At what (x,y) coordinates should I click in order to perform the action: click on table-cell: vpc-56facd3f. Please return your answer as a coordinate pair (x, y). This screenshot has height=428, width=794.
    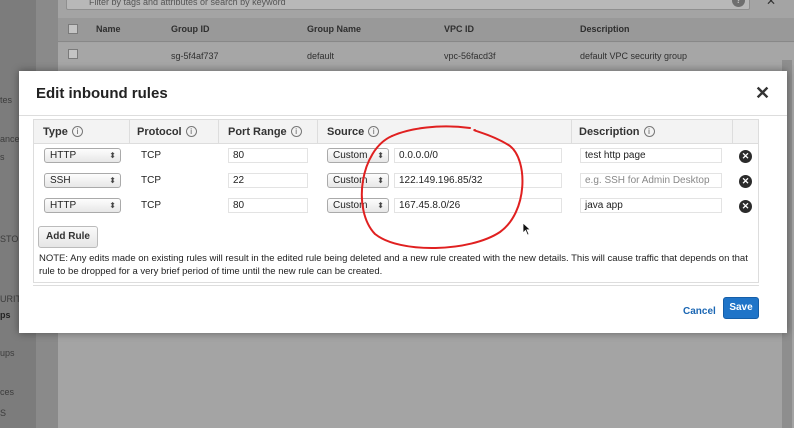
    Looking at the image, I should click on (470, 56).